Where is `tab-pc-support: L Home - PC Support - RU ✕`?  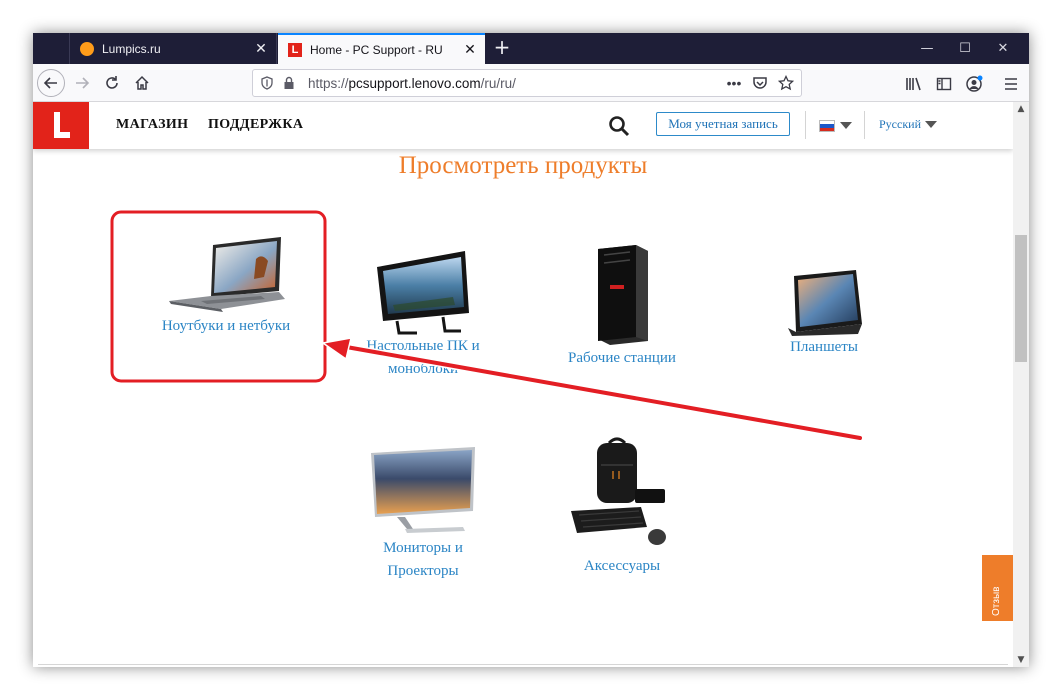
tab-pc-support: L Home - PC Support - RU ✕ is located at coordinates (381, 48).